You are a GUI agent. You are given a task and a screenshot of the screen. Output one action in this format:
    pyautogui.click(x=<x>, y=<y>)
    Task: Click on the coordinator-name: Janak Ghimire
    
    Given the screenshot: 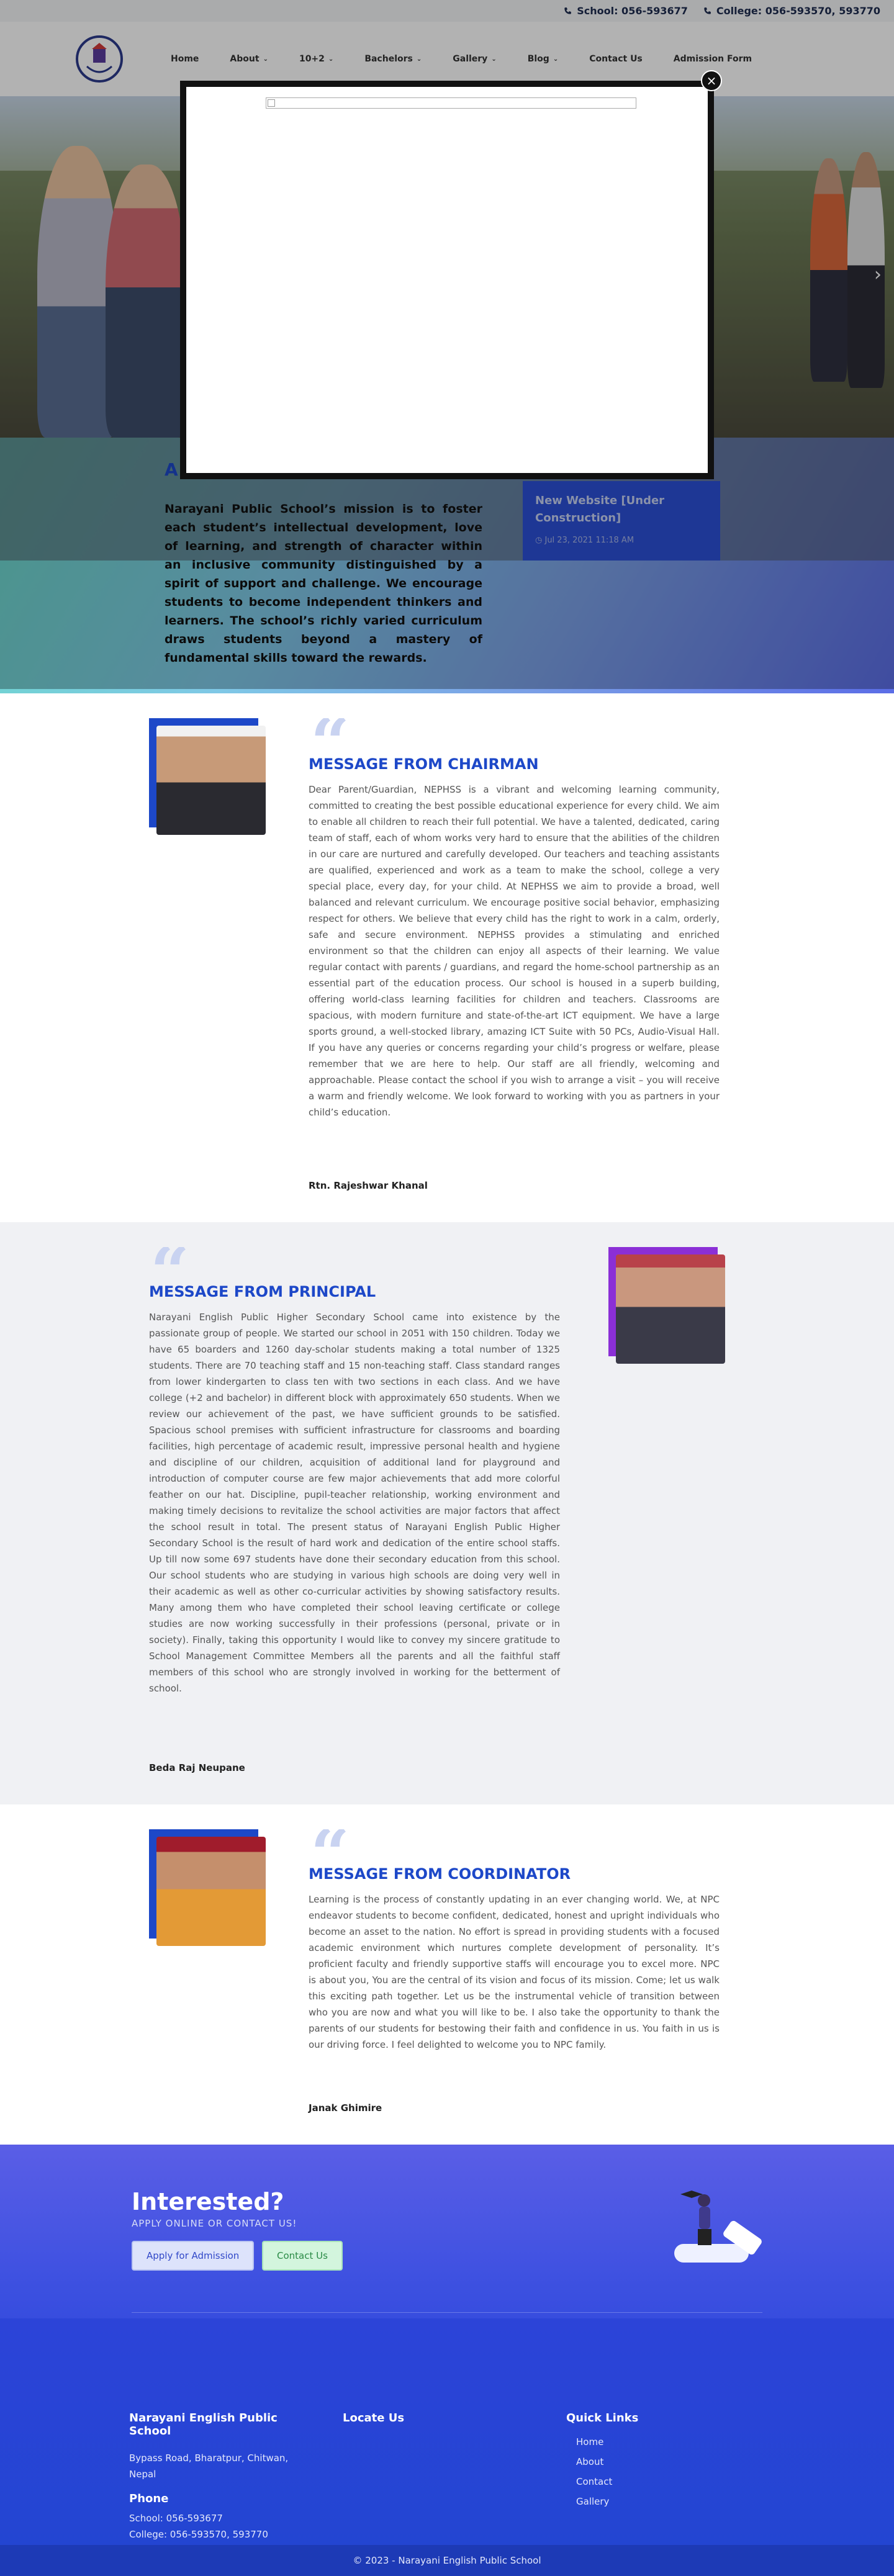 What is the action you would take?
    pyautogui.click(x=345, y=2108)
    